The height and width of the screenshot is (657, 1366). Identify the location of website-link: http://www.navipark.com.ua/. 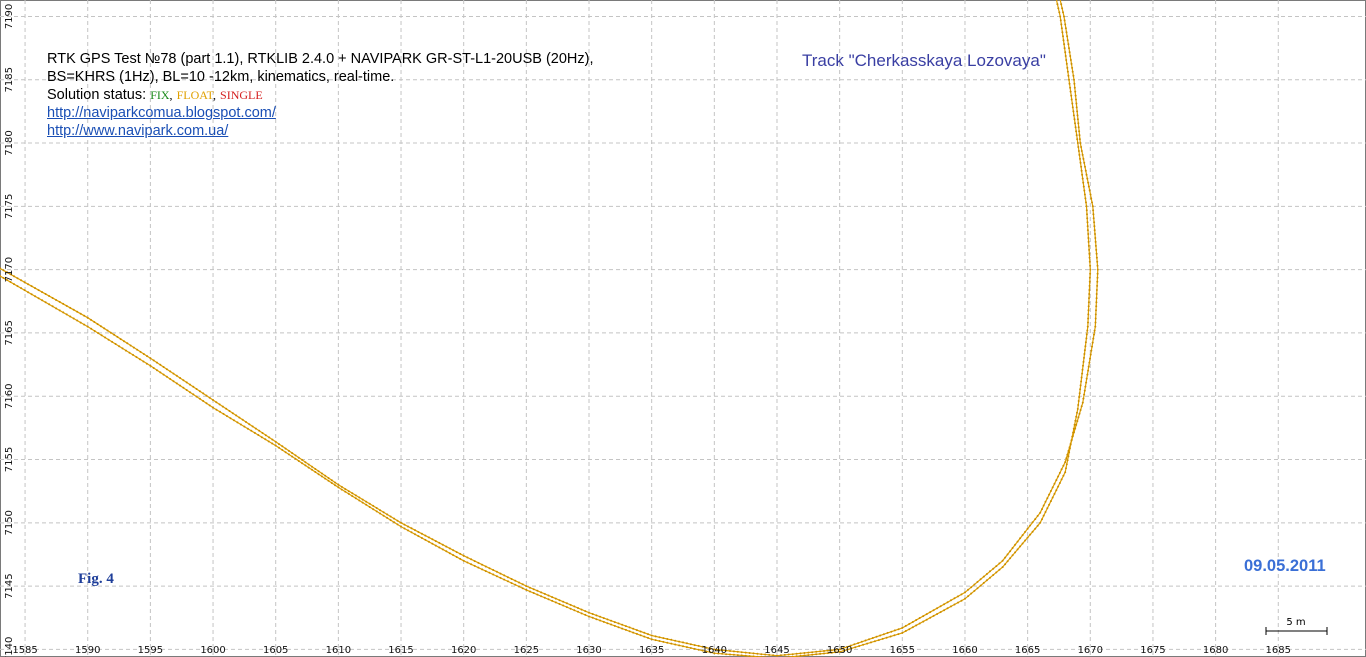
(137, 131).